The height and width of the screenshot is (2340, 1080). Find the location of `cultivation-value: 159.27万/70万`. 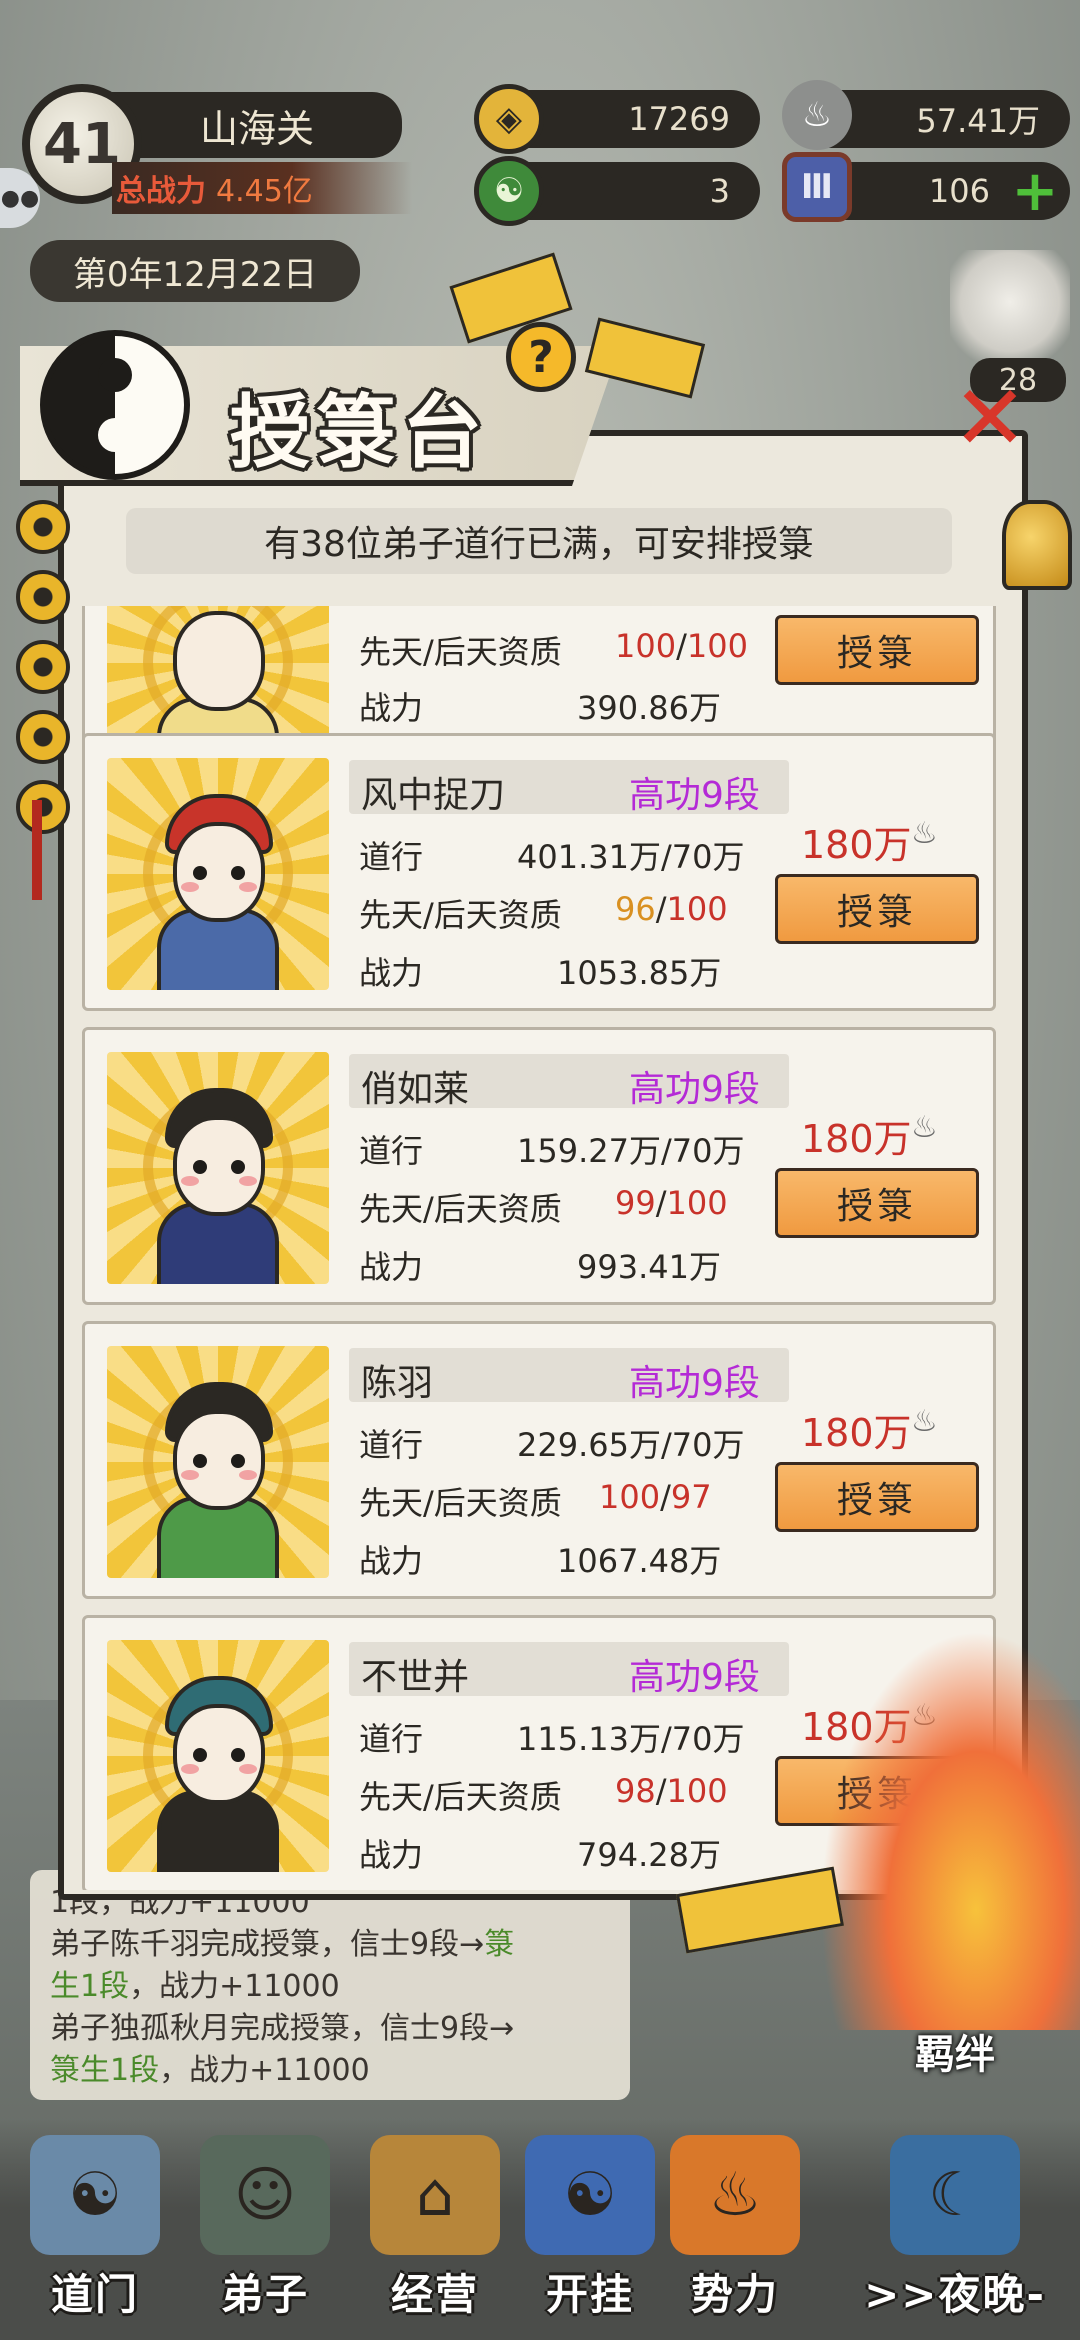

cultivation-value: 159.27万/70万 is located at coordinates (631, 1151).